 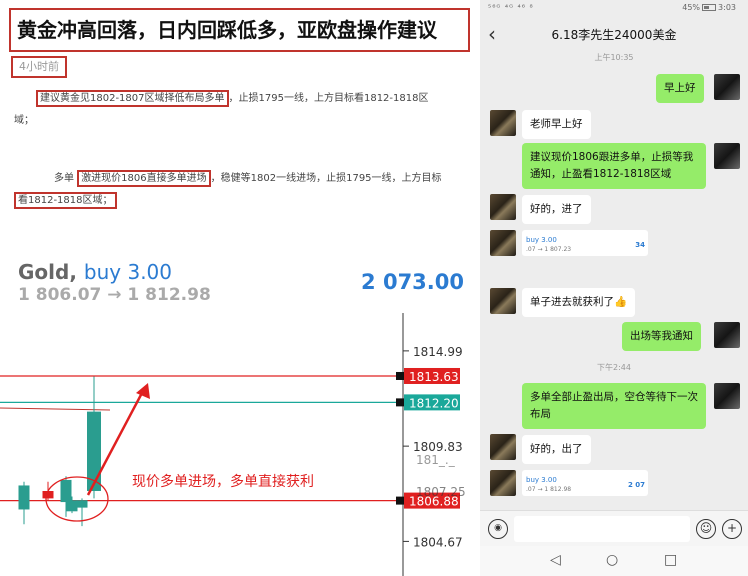 I want to click on card-amount: 2 07, so click(x=636, y=485).